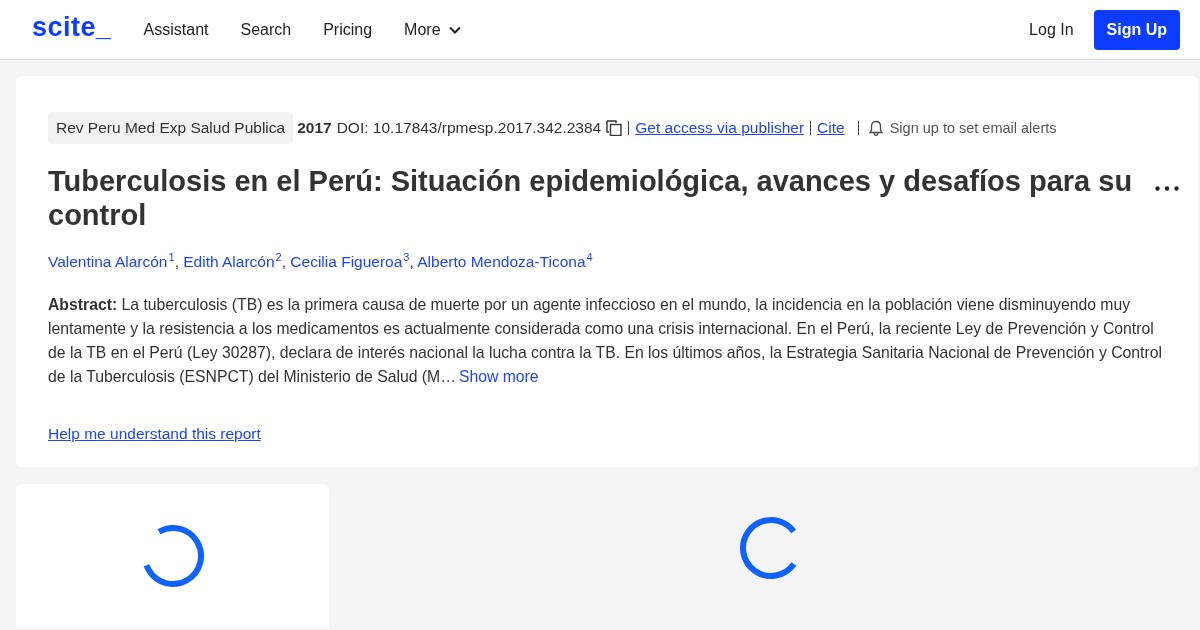 The width and height of the screenshot is (1200, 630). Describe the element at coordinates (605, 341) in the screenshot. I see `abstract-text: Abstract: La tuberculosis (TB) es la primera causa de muerte por un agente infeccioso en el mundo, la incidencia en la población viene disminuyendo muy lentamente y la resistencia a los medicamentos es actualmente considerada como una crisis internacional. En el Perú, la reciente Ley de Prevención y Control de la TB en el Perú (Ley 30287), declara de interés nacional la lucha contra la TB. En los últimos años, la Estrategia Sanitaria Nacional de Prevención y Control de la Tuberculosis (ESNPCT) del Ministerio de Salud (M… Show more` at that location.